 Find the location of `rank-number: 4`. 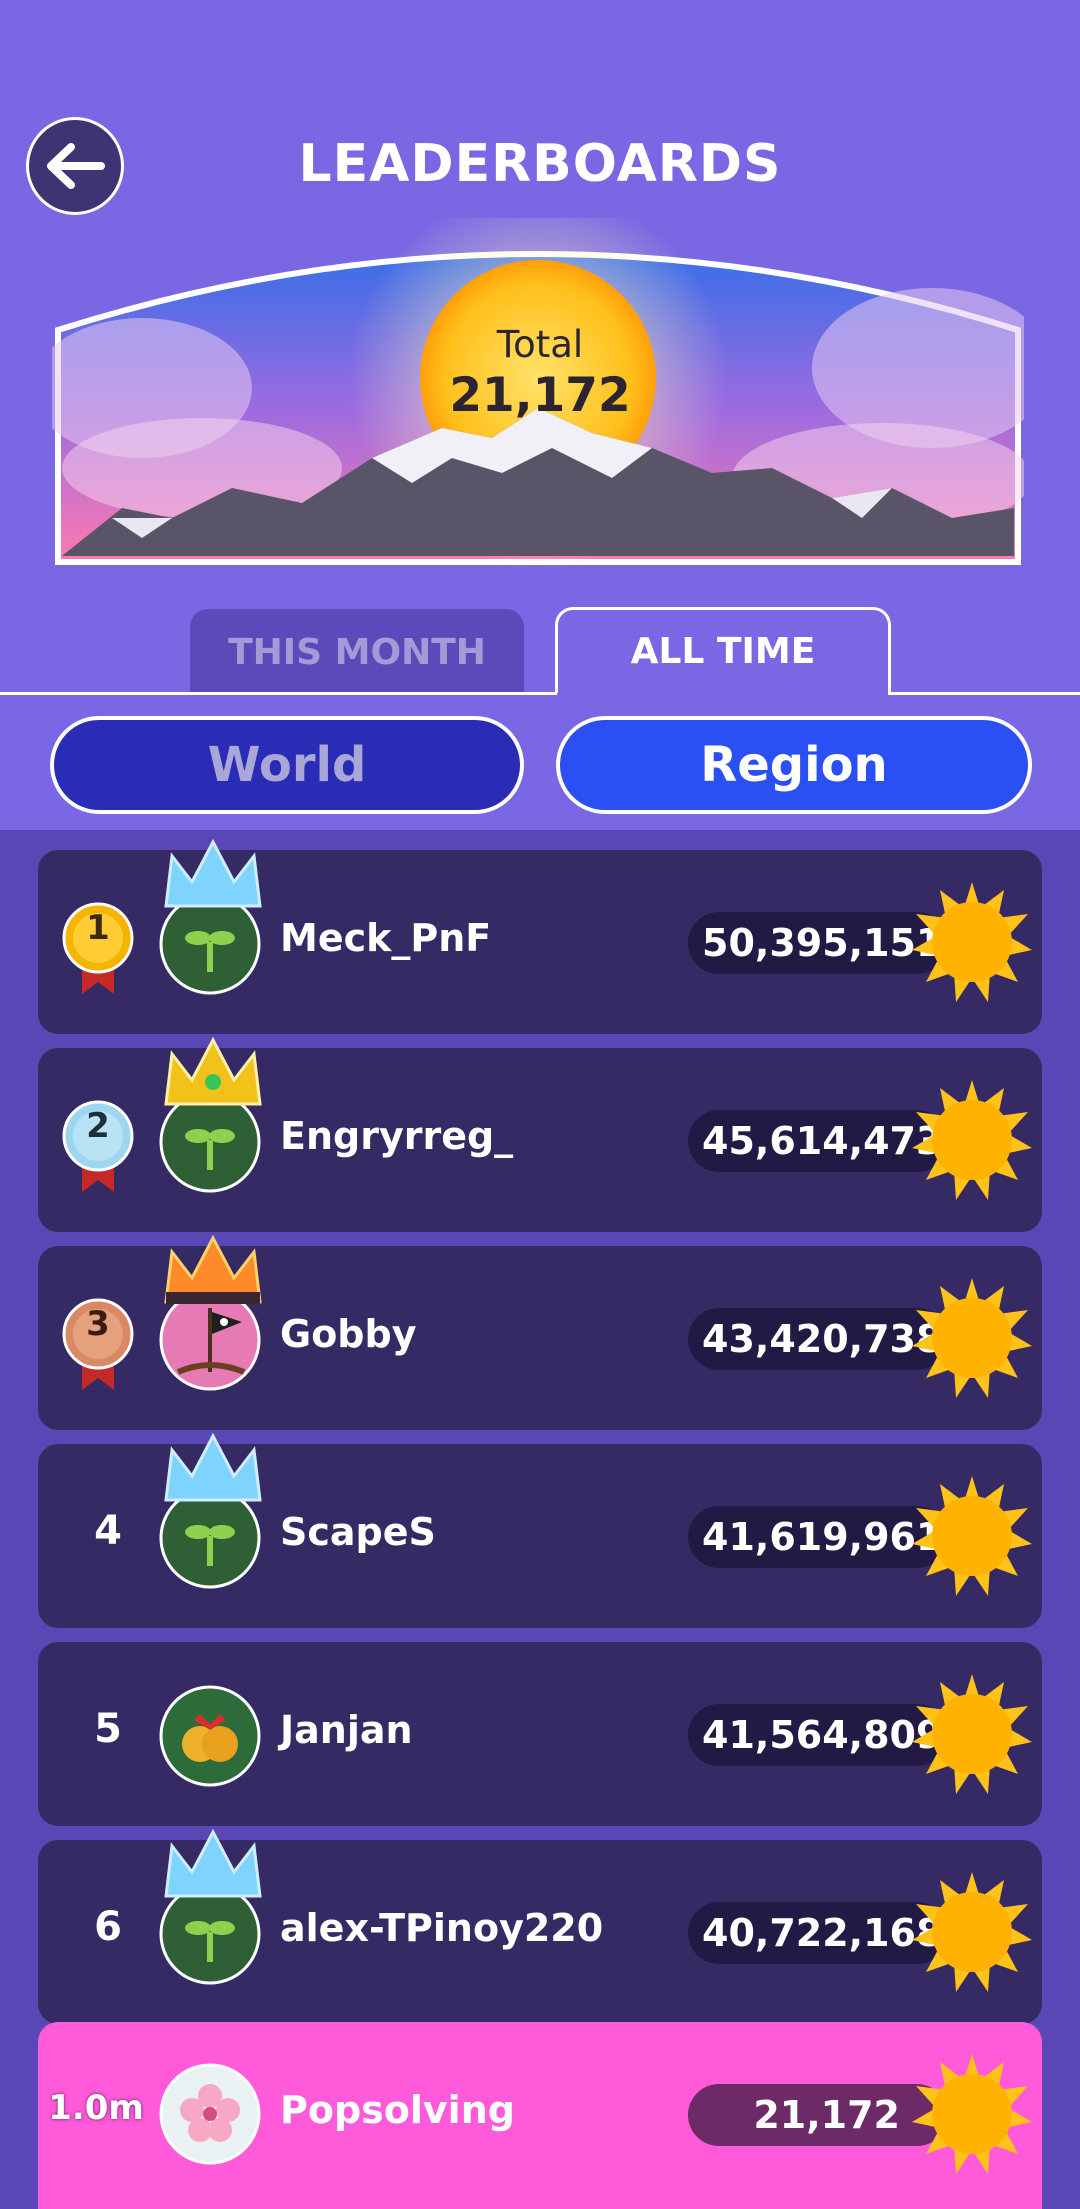

rank-number: 4 is located at coordinates (108, 1531).